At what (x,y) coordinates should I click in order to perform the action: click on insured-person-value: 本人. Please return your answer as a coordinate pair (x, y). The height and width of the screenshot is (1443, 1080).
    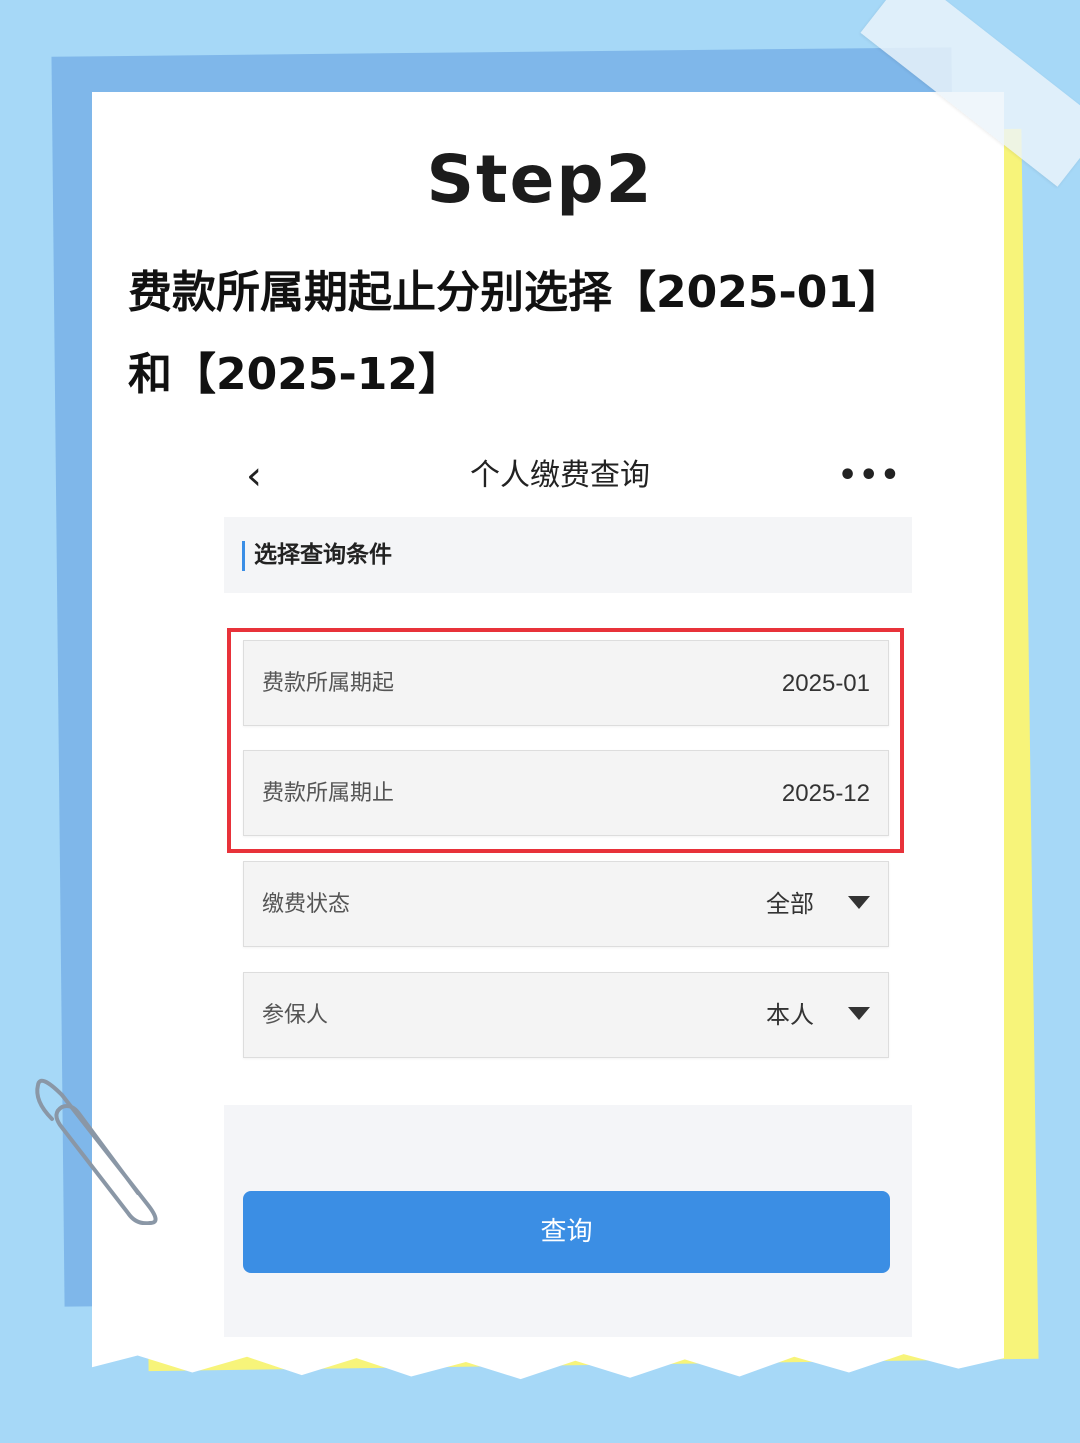
    Looking at the image, I should click on (790, 1016).